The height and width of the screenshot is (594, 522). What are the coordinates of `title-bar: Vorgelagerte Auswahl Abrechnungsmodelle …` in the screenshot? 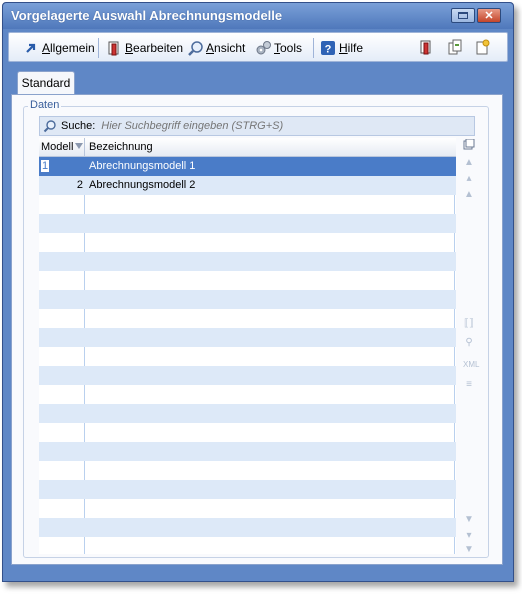 It's located at (258, 16).